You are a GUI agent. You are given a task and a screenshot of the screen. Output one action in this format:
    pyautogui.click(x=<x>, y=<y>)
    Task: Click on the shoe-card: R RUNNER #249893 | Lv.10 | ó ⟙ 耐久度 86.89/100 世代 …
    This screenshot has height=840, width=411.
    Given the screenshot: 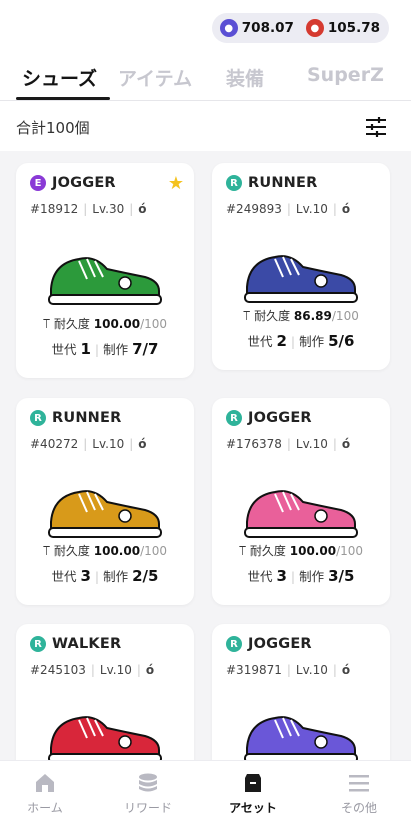 What is the action you would take?
    pyautogui.click(x=301, y=266)
    